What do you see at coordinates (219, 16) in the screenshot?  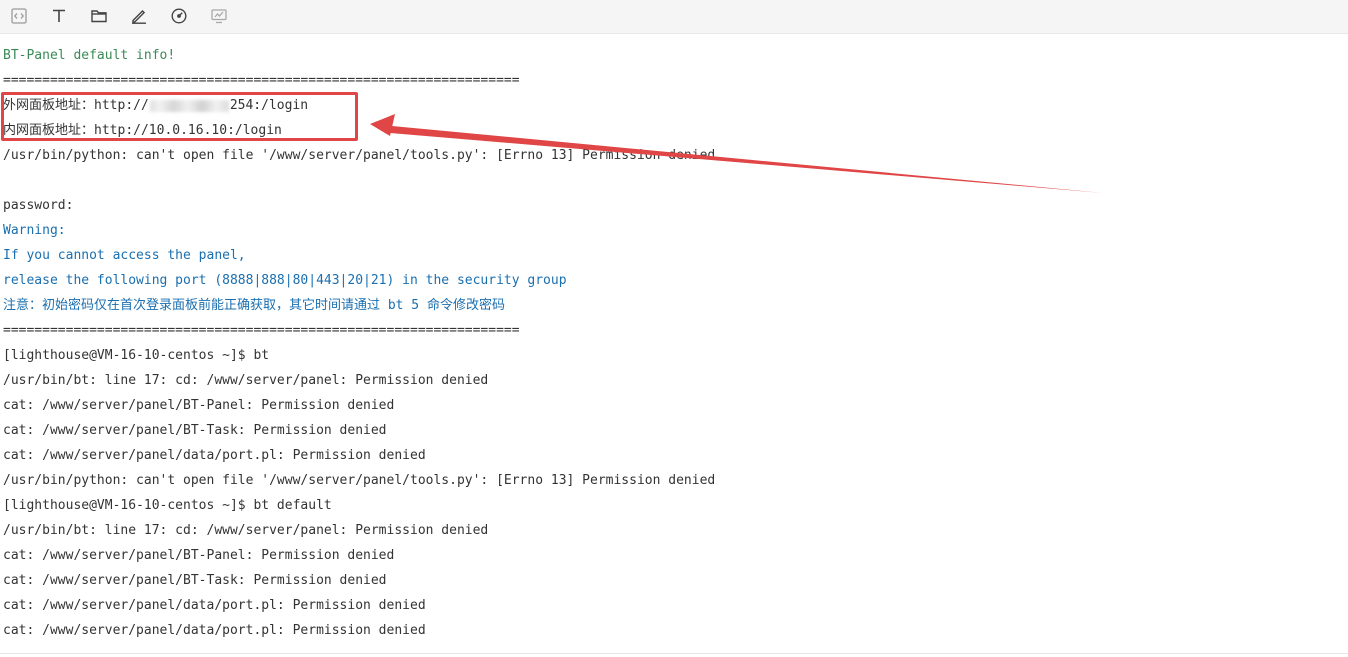 I see `monitor-chart-icon` at bounding box center [219, 16].